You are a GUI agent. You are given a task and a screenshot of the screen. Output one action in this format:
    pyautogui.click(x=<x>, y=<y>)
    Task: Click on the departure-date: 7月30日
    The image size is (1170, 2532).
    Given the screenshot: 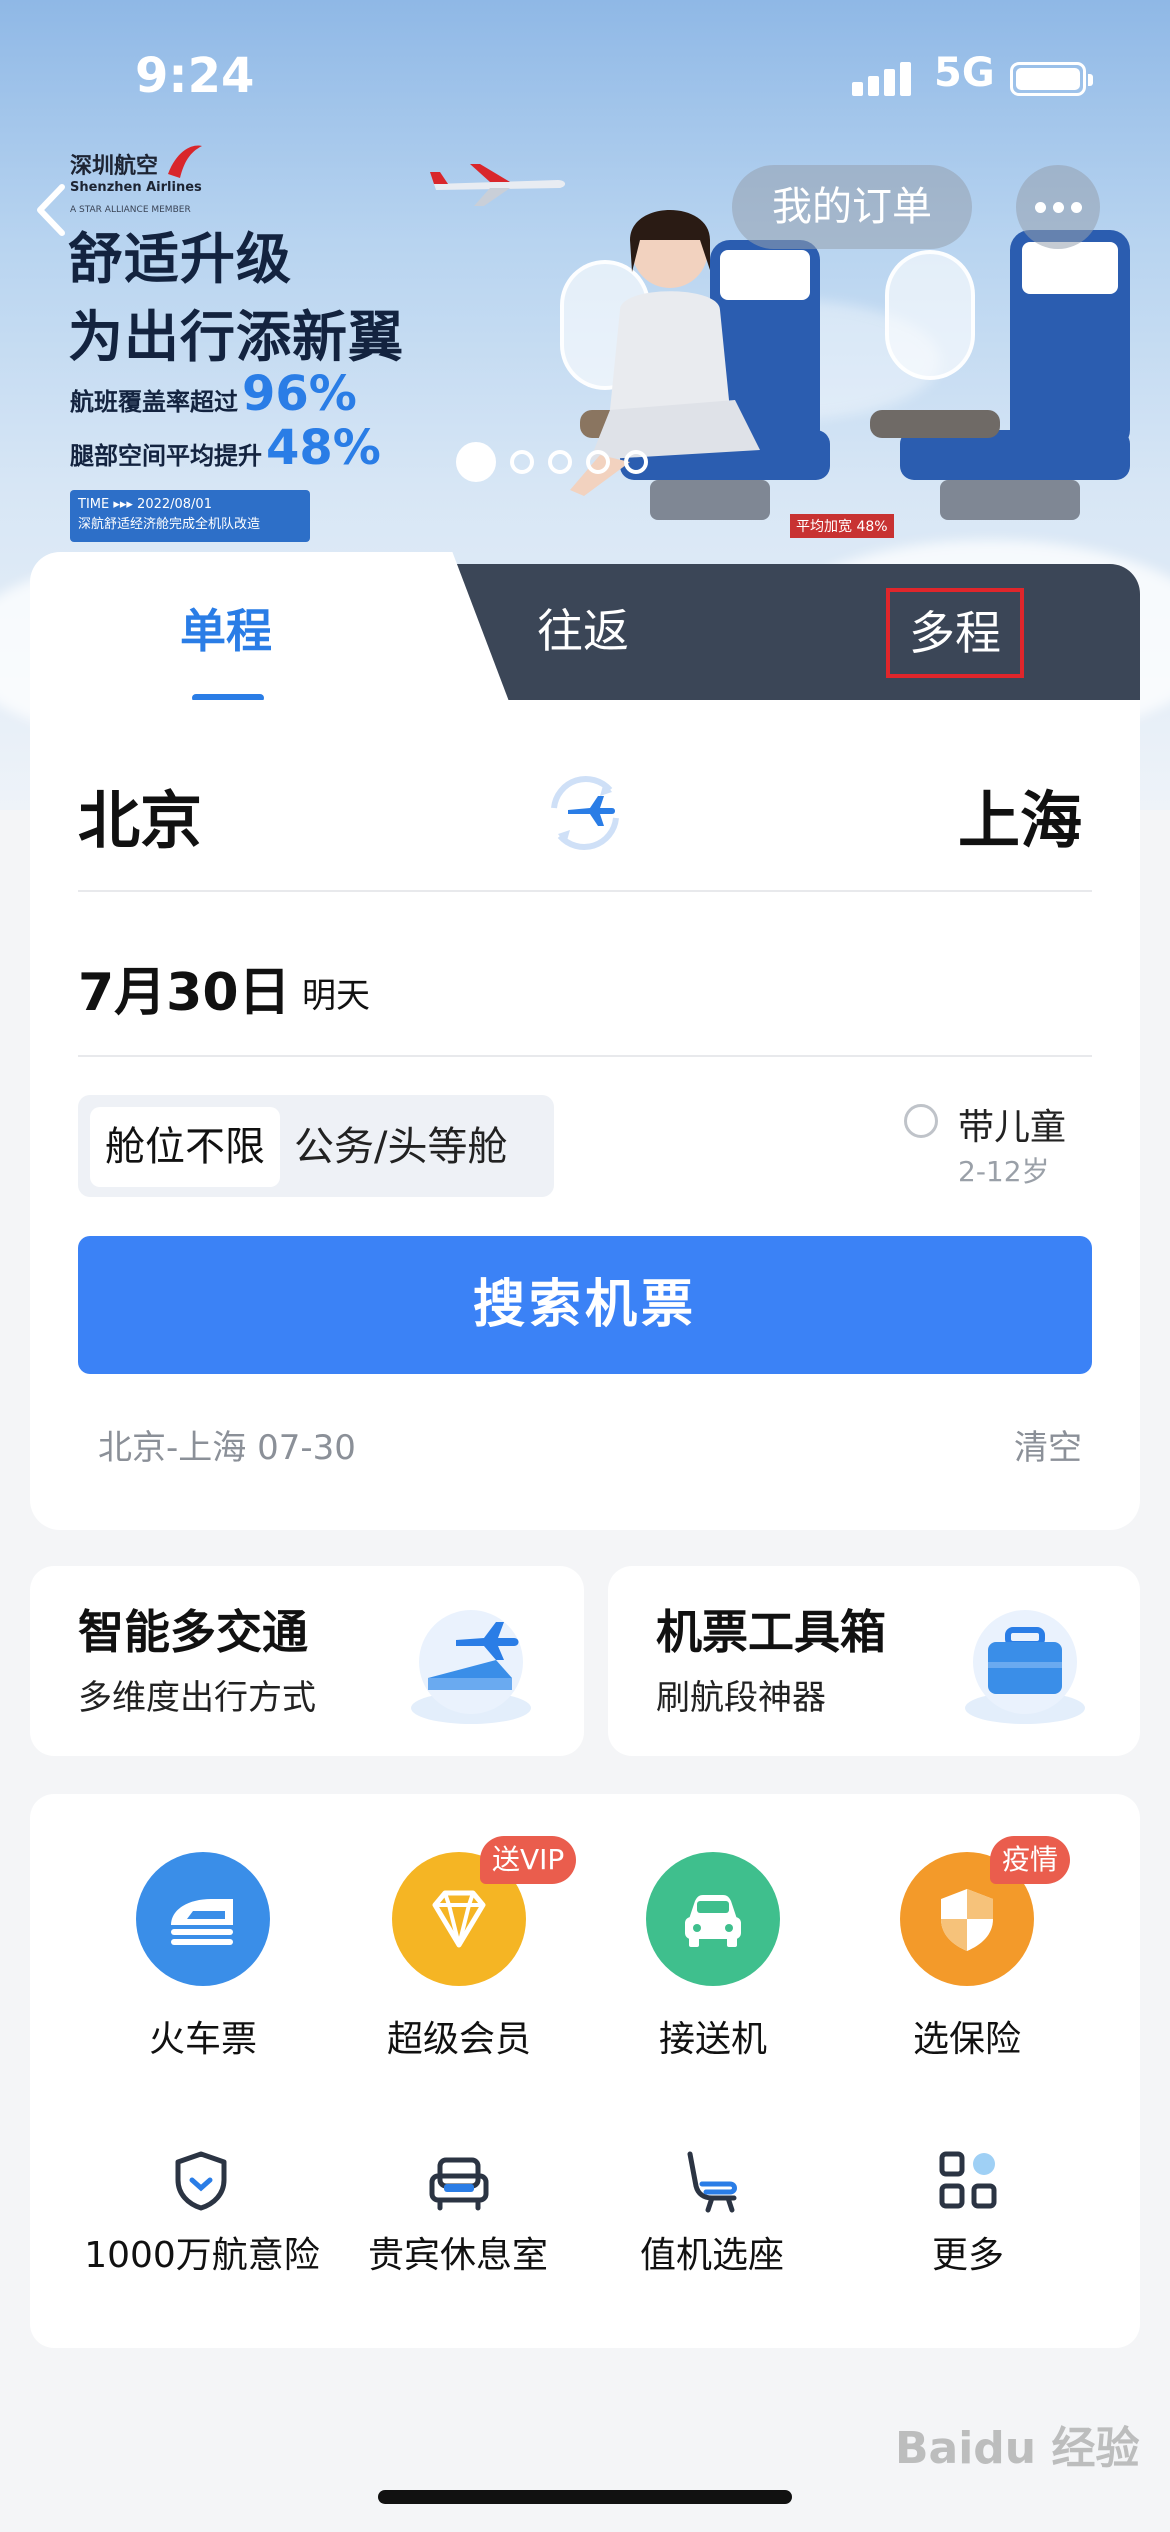 What is the action you would take?
    pyautogui.click(x=184, y=987)
    